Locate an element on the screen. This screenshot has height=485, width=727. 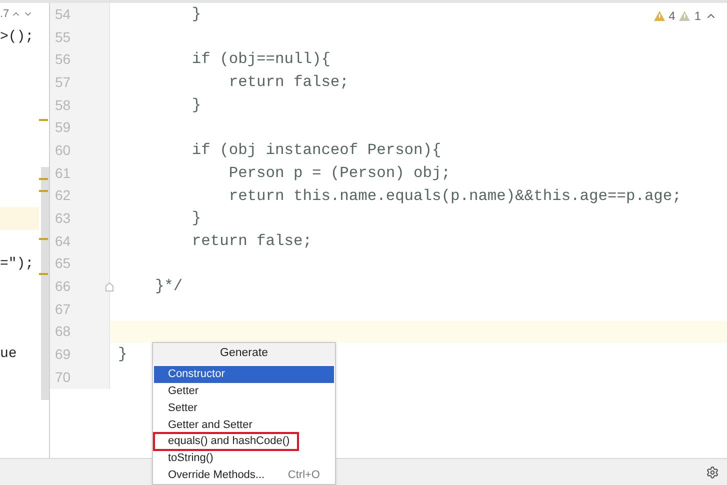
weak-warning-icon is located at coordinates (684, 16).